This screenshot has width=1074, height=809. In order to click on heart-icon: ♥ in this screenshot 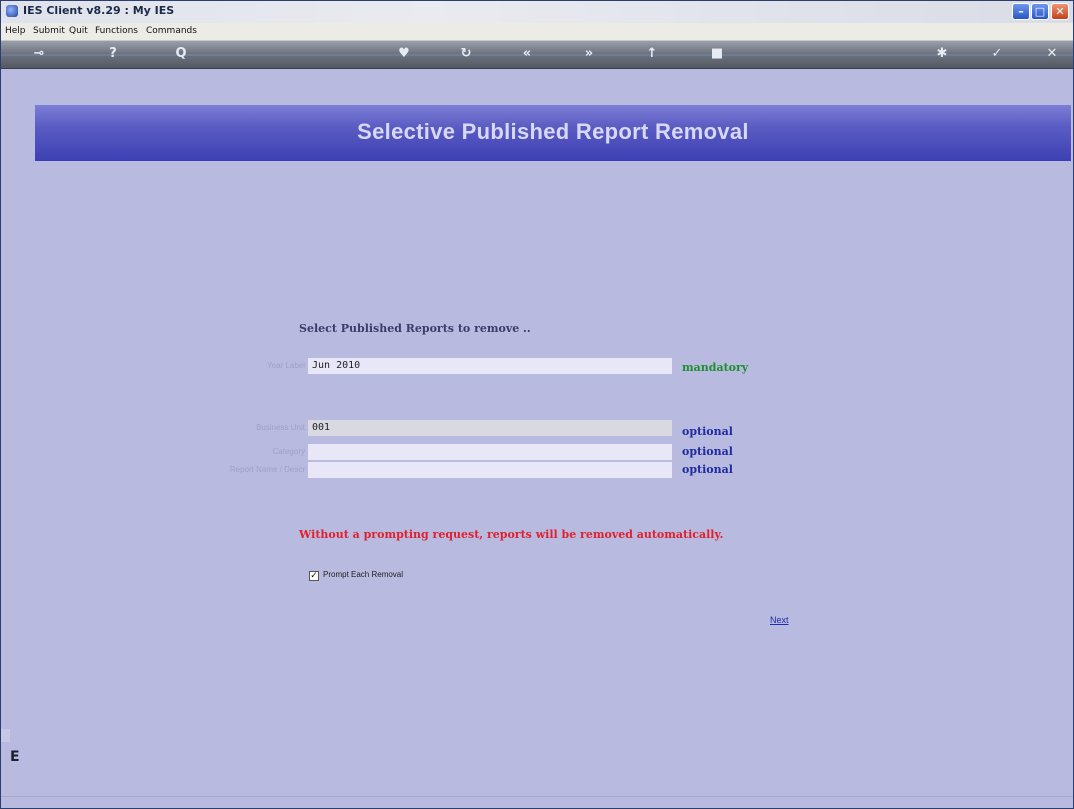, I will do `click(404, 54)`.